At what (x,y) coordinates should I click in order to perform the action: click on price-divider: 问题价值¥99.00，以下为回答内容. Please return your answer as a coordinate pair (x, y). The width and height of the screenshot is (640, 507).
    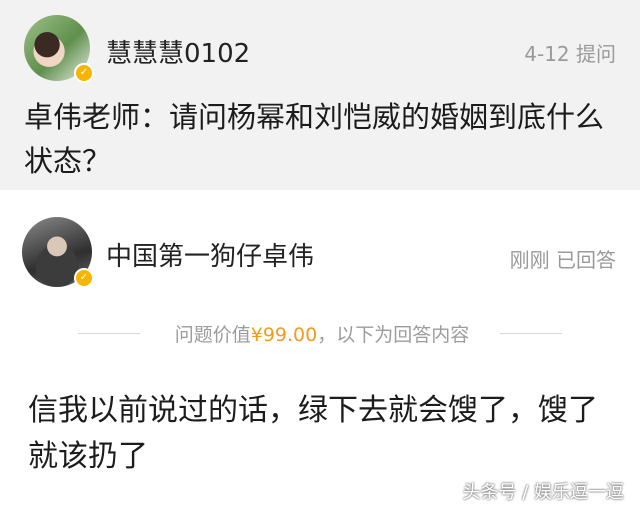
    Looking at the image, I should click on (320, 333).